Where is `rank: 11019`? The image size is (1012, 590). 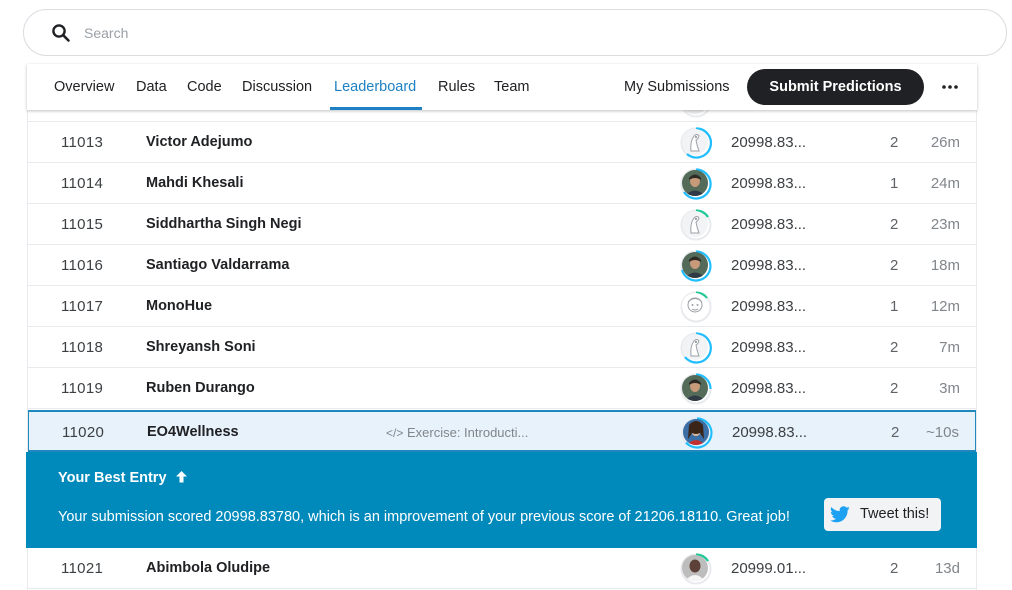 rank: 11019 is located at coordinates (82, 388).